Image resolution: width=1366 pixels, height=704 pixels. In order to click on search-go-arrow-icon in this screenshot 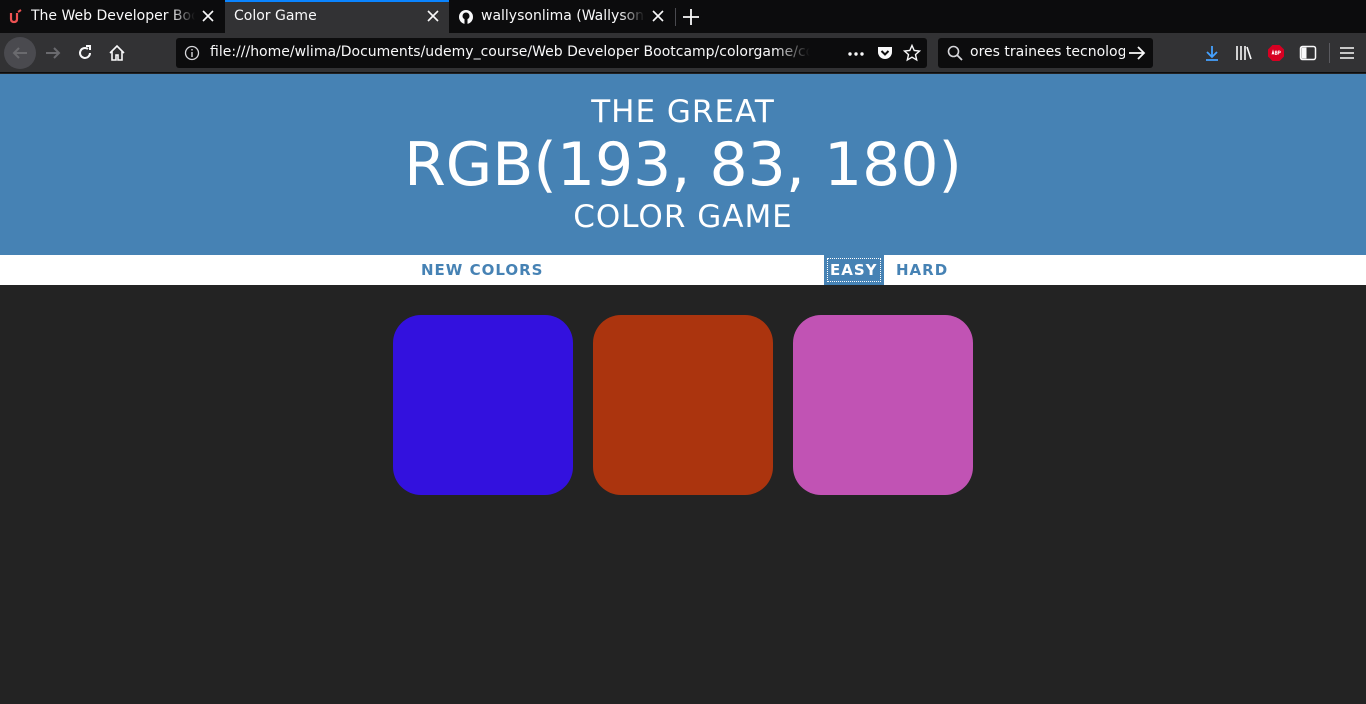, I will do `click(1137, 55)`.